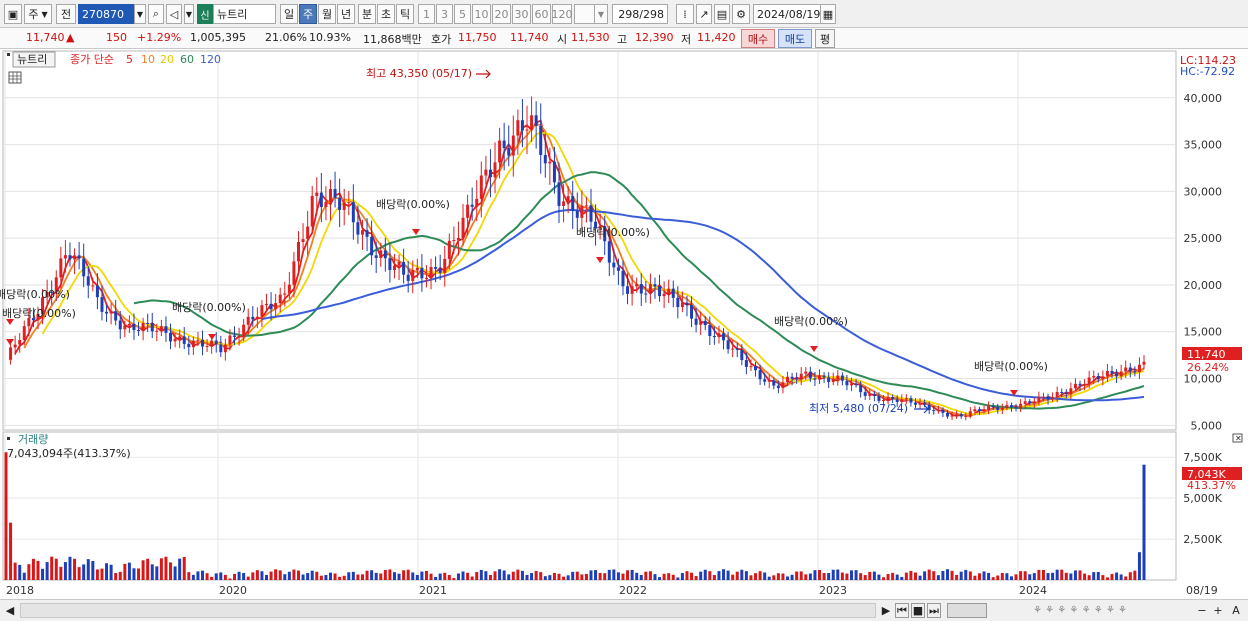 This screenshot has height=621, width=1248. Describe the element at coordinates (107, 14) in the screenshot. I see `stock-code-input: 270870` at that location.